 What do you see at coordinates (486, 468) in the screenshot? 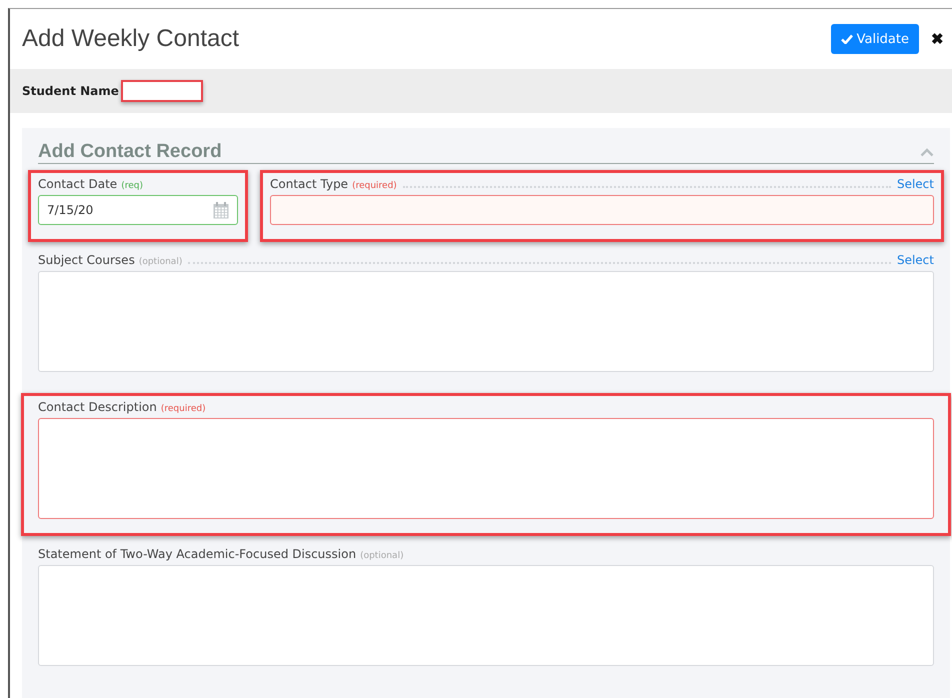
I see `text-area` at bounding box center [486, 468].